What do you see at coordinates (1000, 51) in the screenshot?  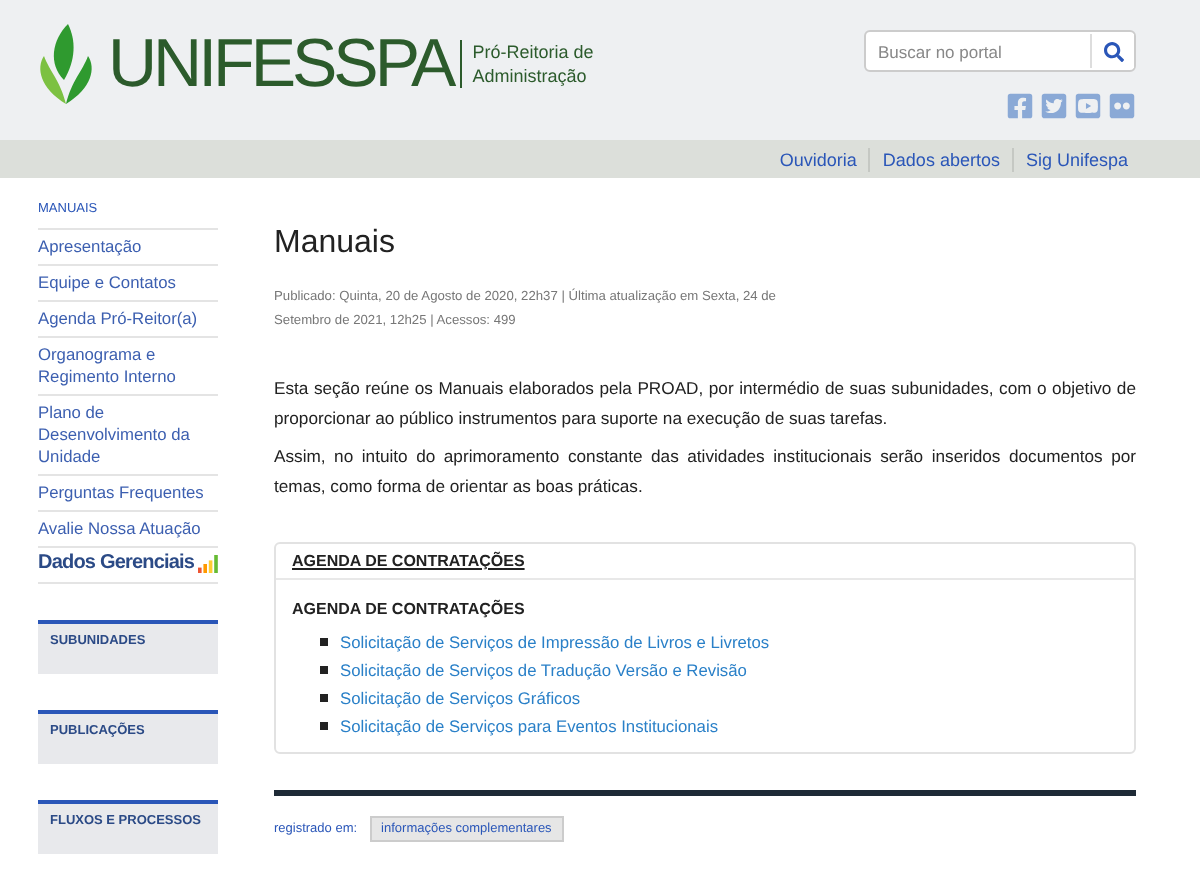 I see `search-bar: Buscar no portal` at bounding box center [1000, 51].